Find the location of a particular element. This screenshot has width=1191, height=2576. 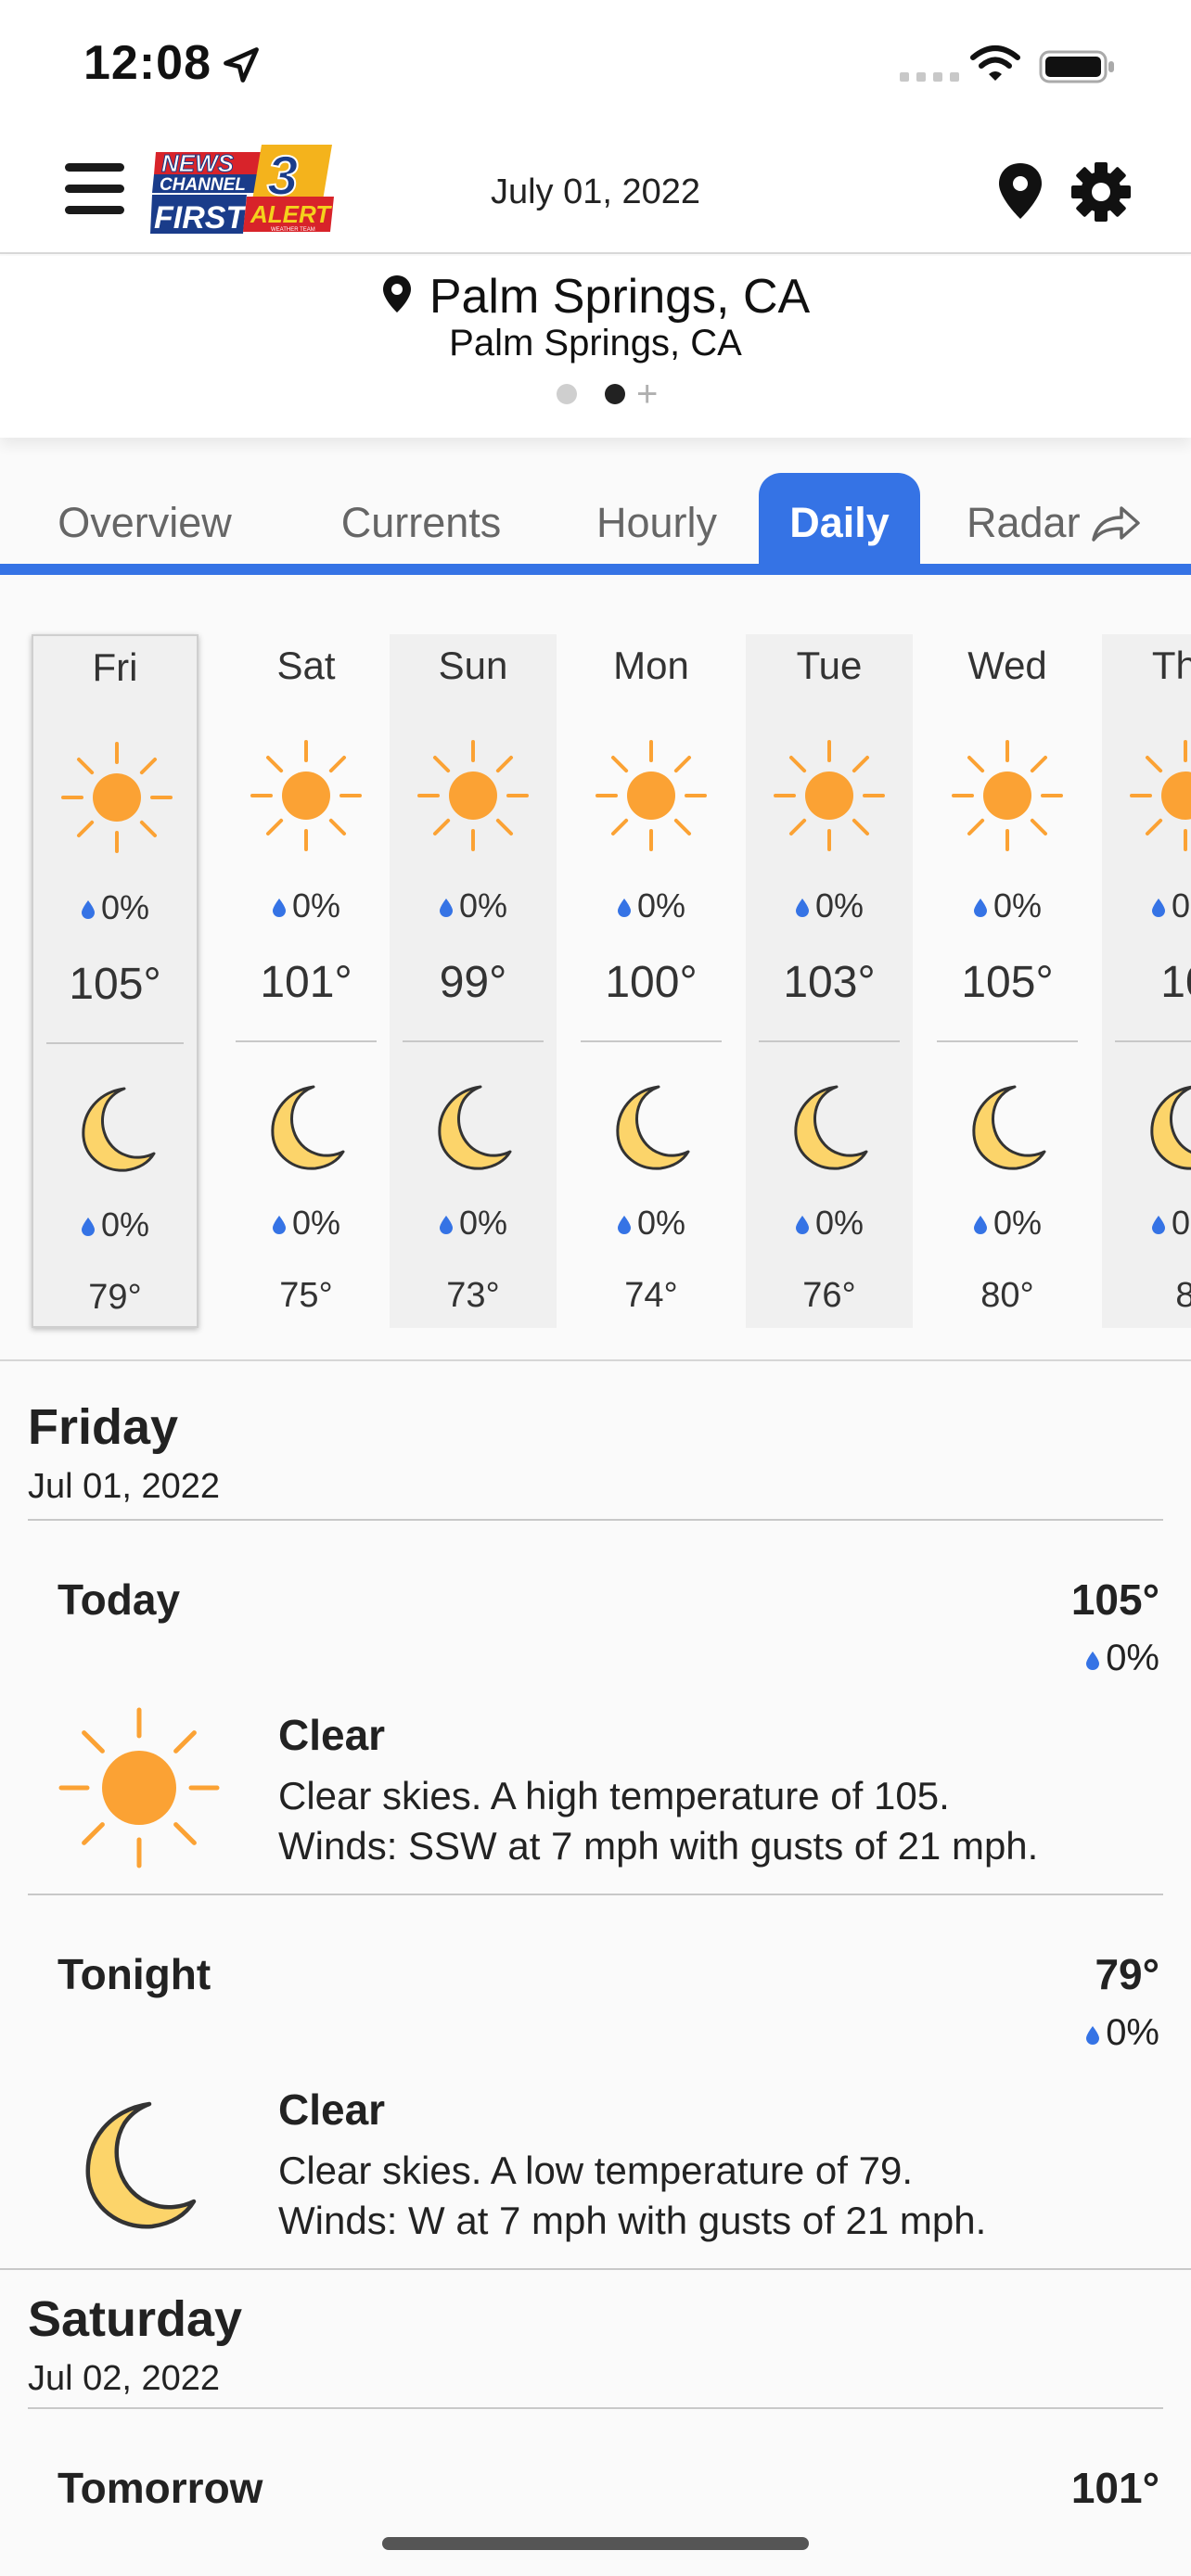

day-high-temp: 100° is located at coordinates (651, 983).